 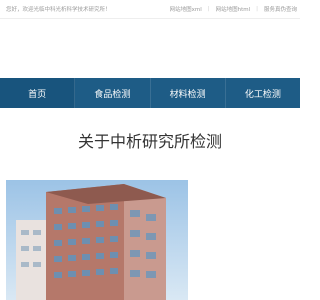 What do you see at coordinates (58, 10) in the screenshot?
I see `welcome-text: 您好，欢迎光临中科光析科学技术研究所！` at bounding box center [58, 10].